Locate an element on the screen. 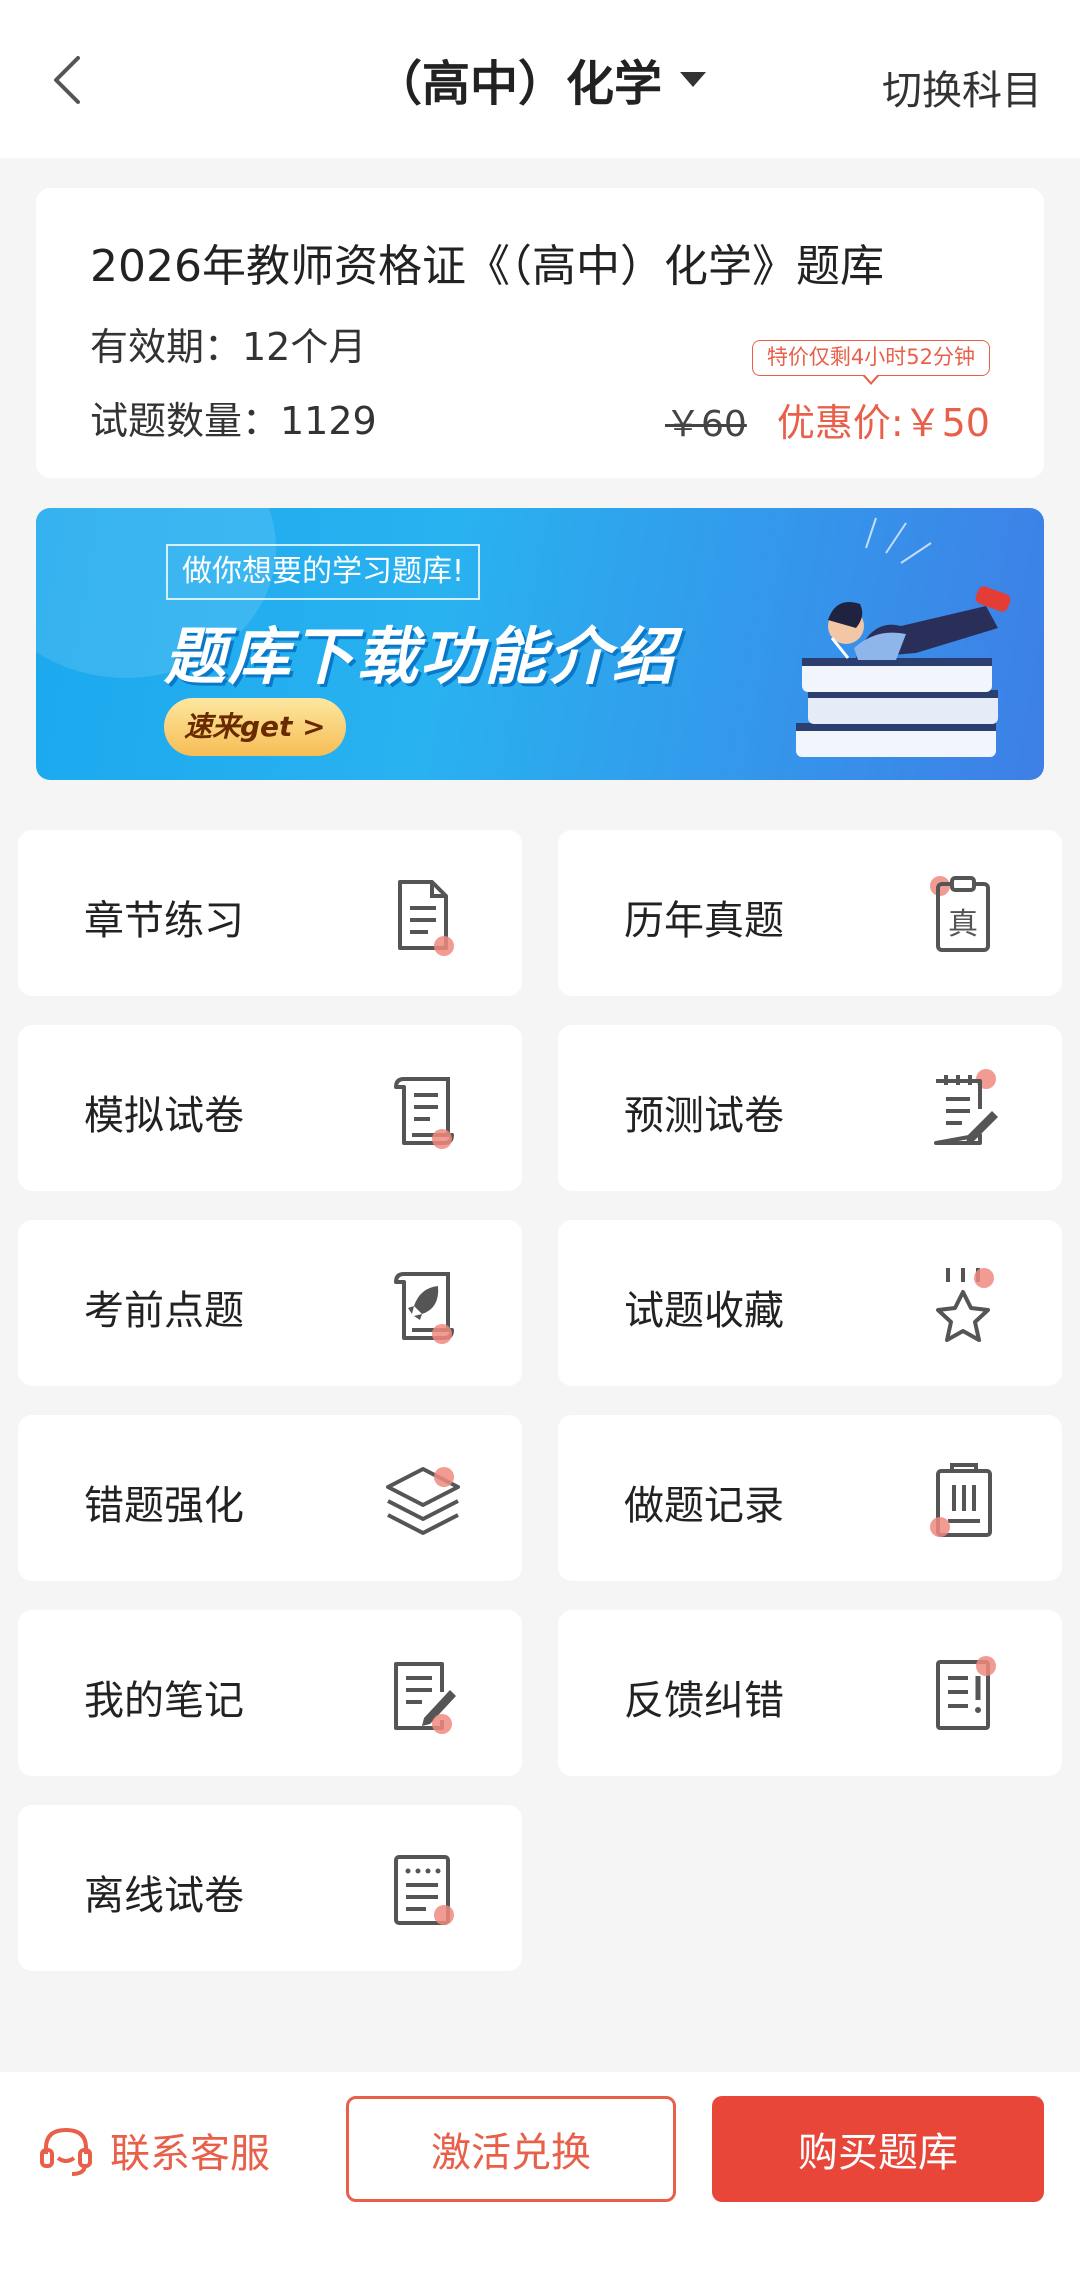 Image resolution: width=1080 pixels, height=2271 pixels. banner-subtitle: 做你想要的学习题库! is located at coordinates (323, 572).